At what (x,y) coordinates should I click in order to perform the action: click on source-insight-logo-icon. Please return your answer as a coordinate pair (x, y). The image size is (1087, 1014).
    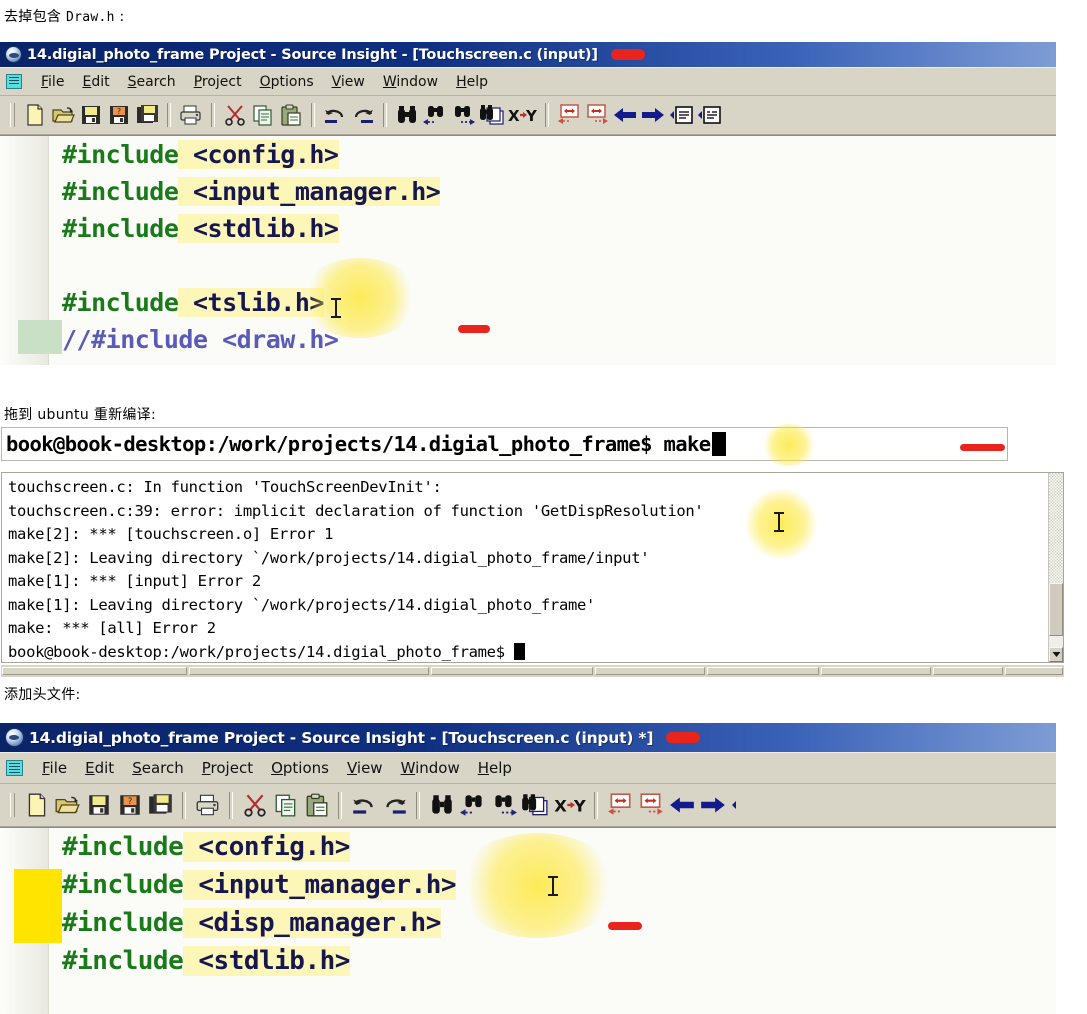
    Looking at the image, I should click on (14, 737).